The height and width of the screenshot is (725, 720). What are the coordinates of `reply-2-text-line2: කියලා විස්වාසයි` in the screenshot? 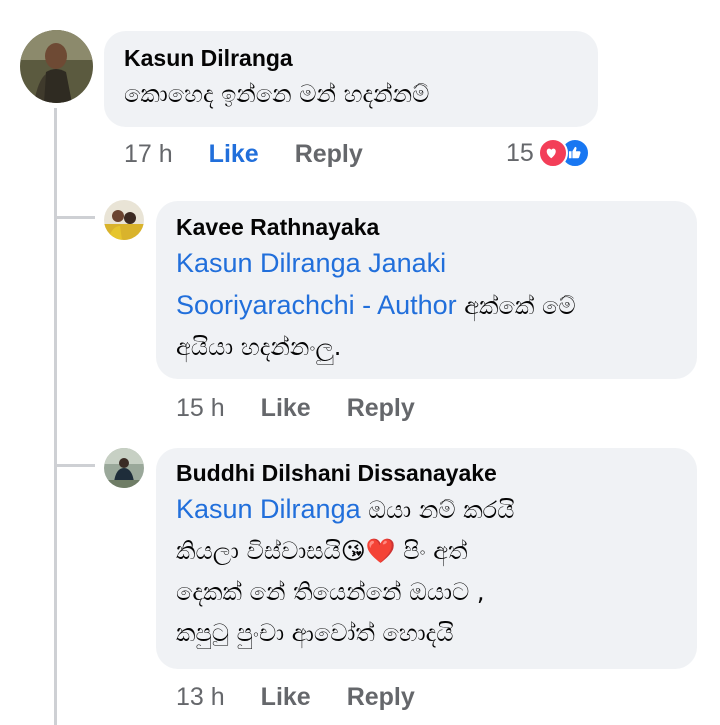 It's located at (258, 551).